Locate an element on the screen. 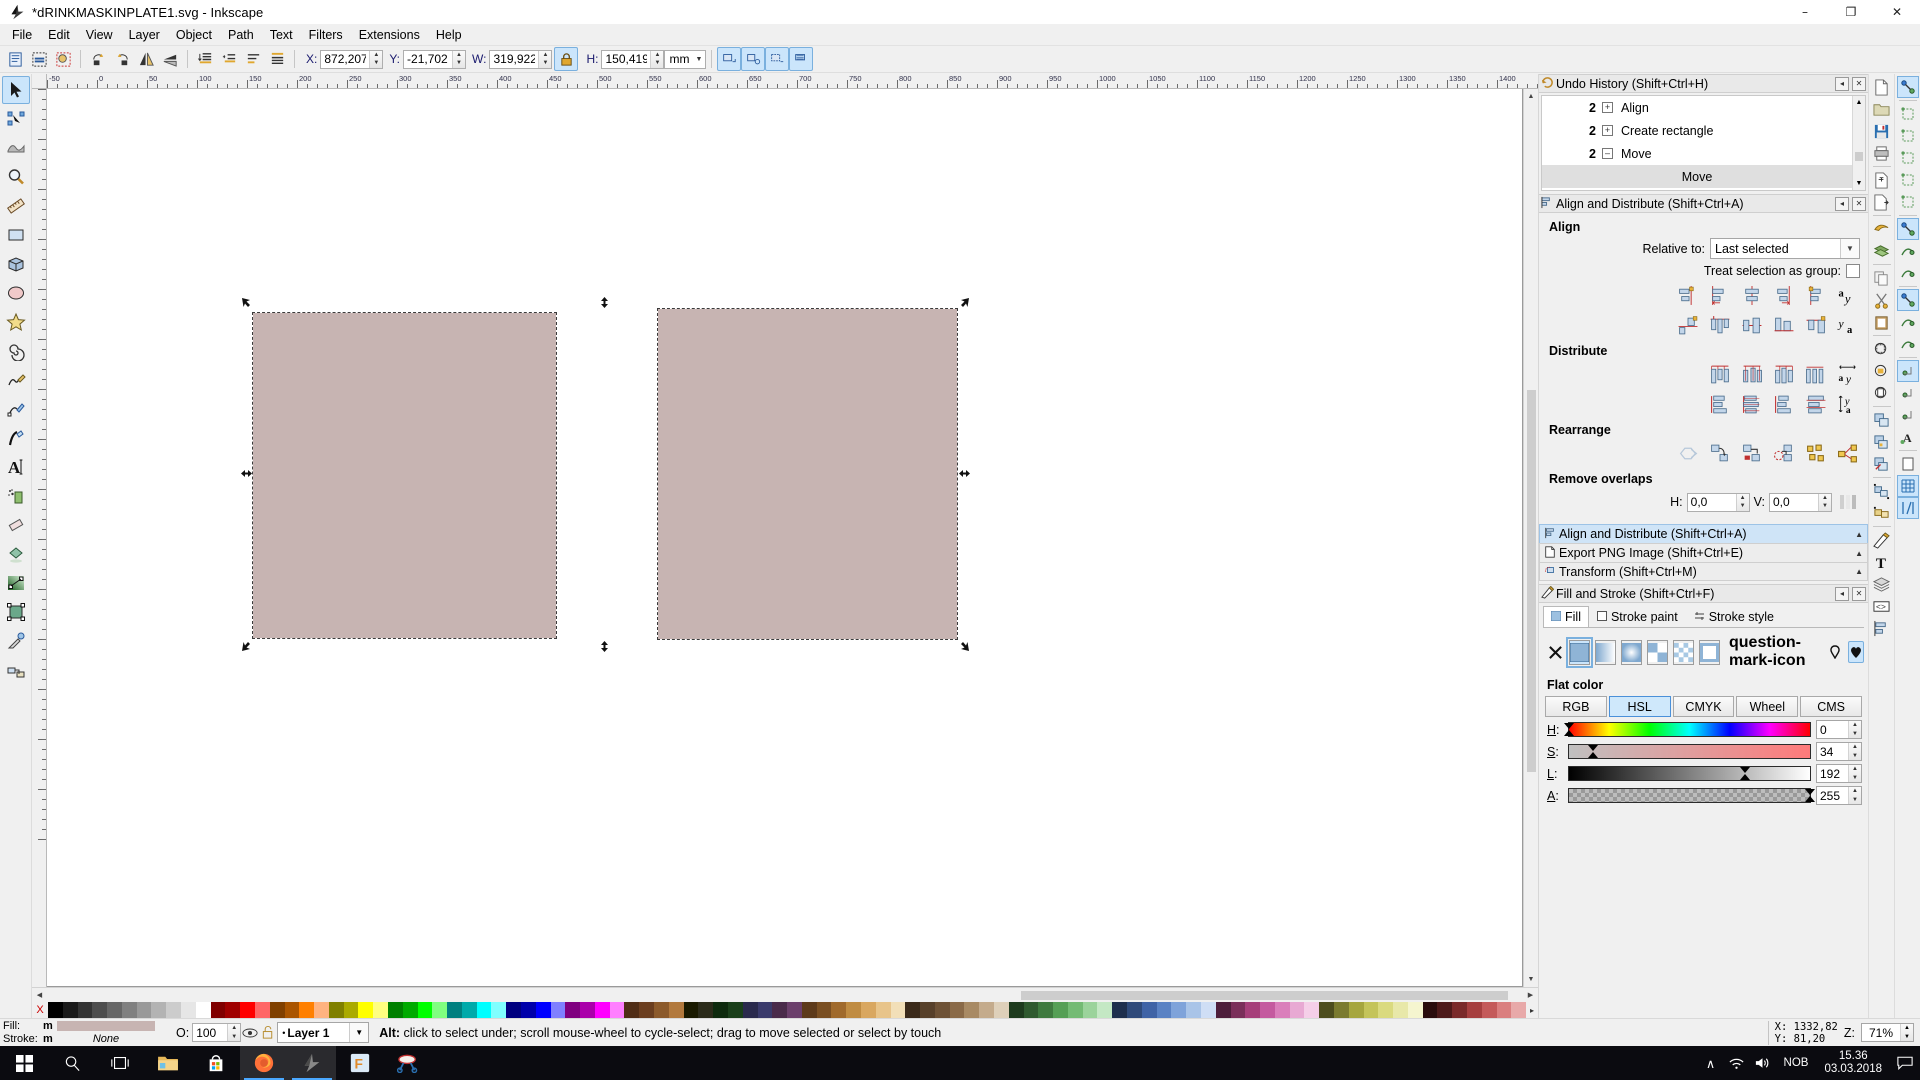  x-input is located at coordinates (345, 59).